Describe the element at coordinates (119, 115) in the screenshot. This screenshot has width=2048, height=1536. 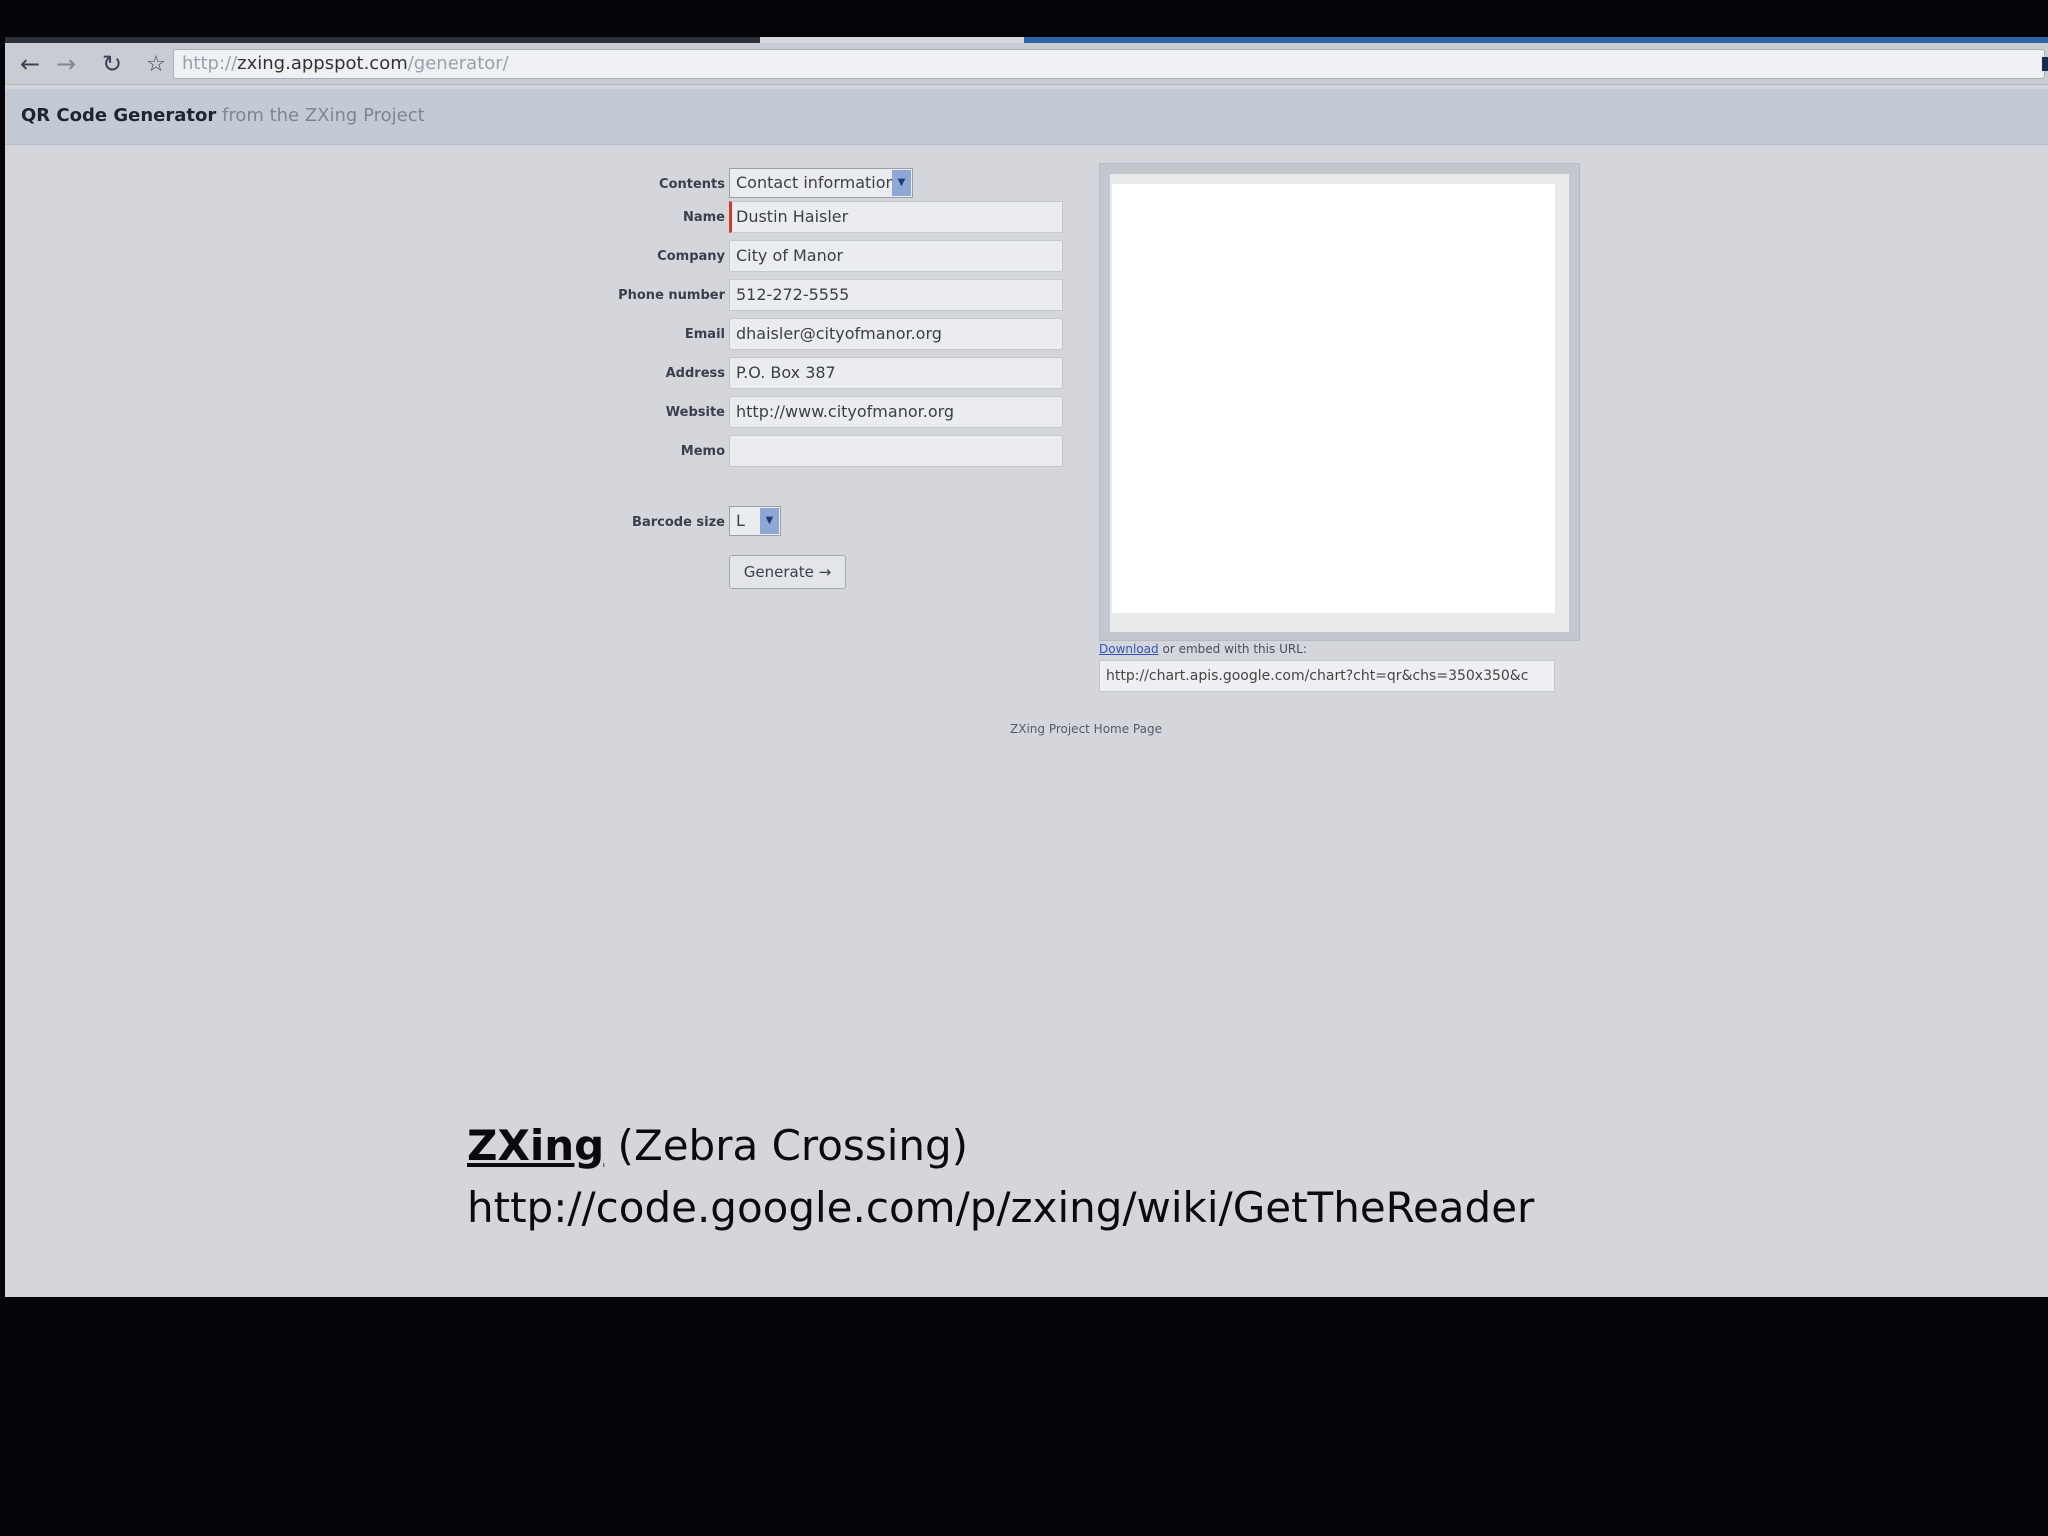
I see `app-title: QR Code Generator` at that location.